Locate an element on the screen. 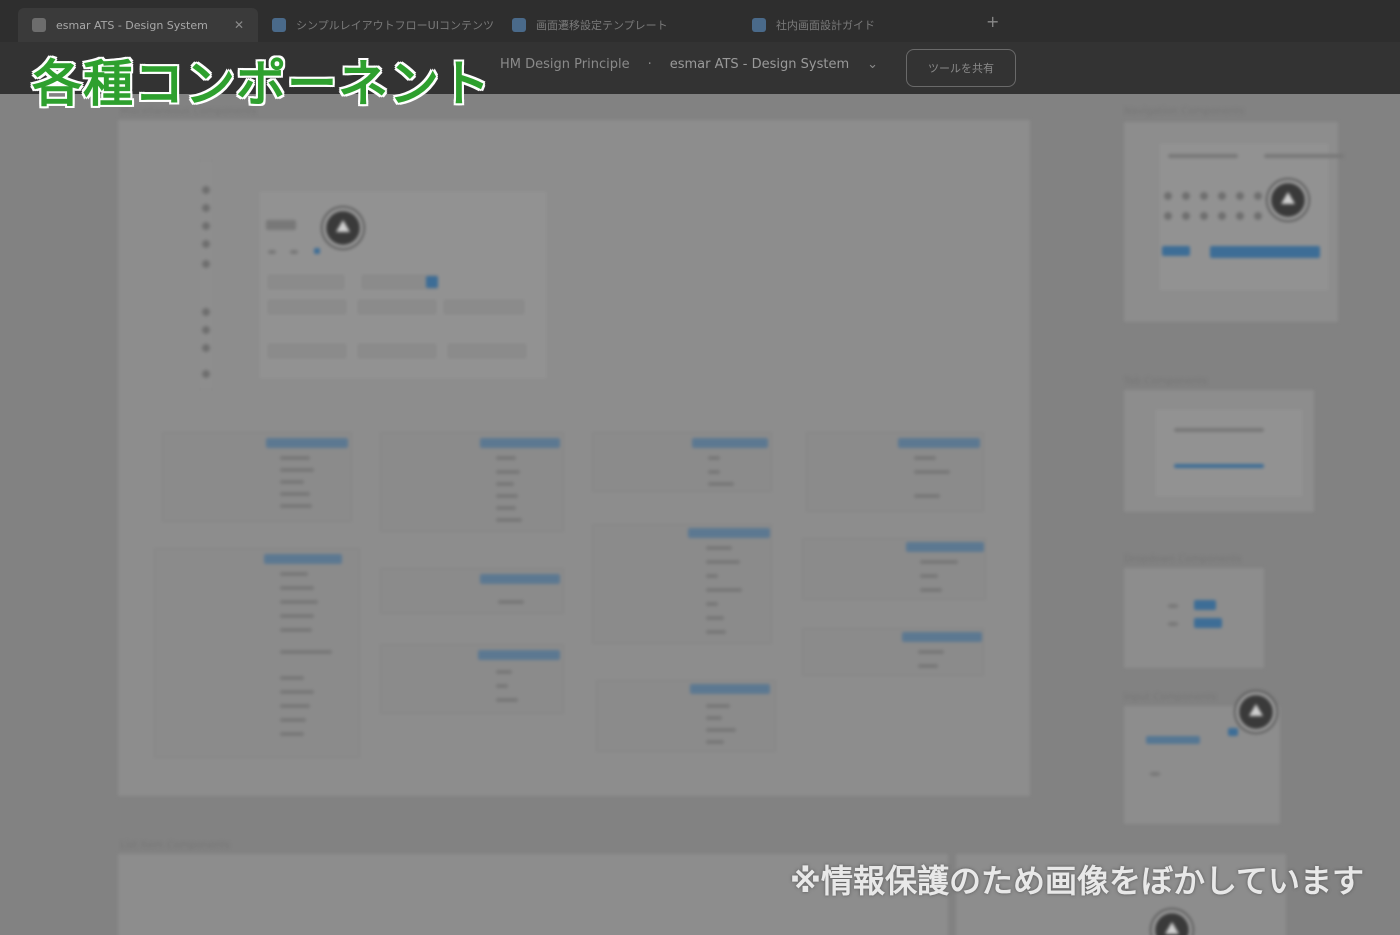 This screenshot has height=935, width=1400. breadcrumb-parent: HM Design Principle is located at coordinates (565, 64).